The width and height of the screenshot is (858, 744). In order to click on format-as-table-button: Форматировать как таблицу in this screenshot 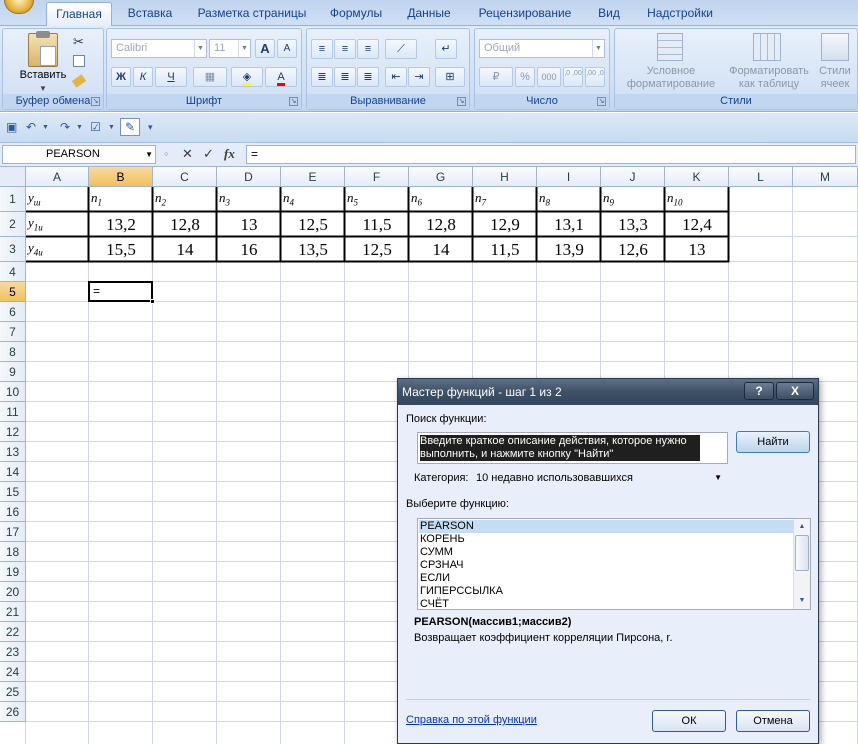, I will do `click(769, 78)`.